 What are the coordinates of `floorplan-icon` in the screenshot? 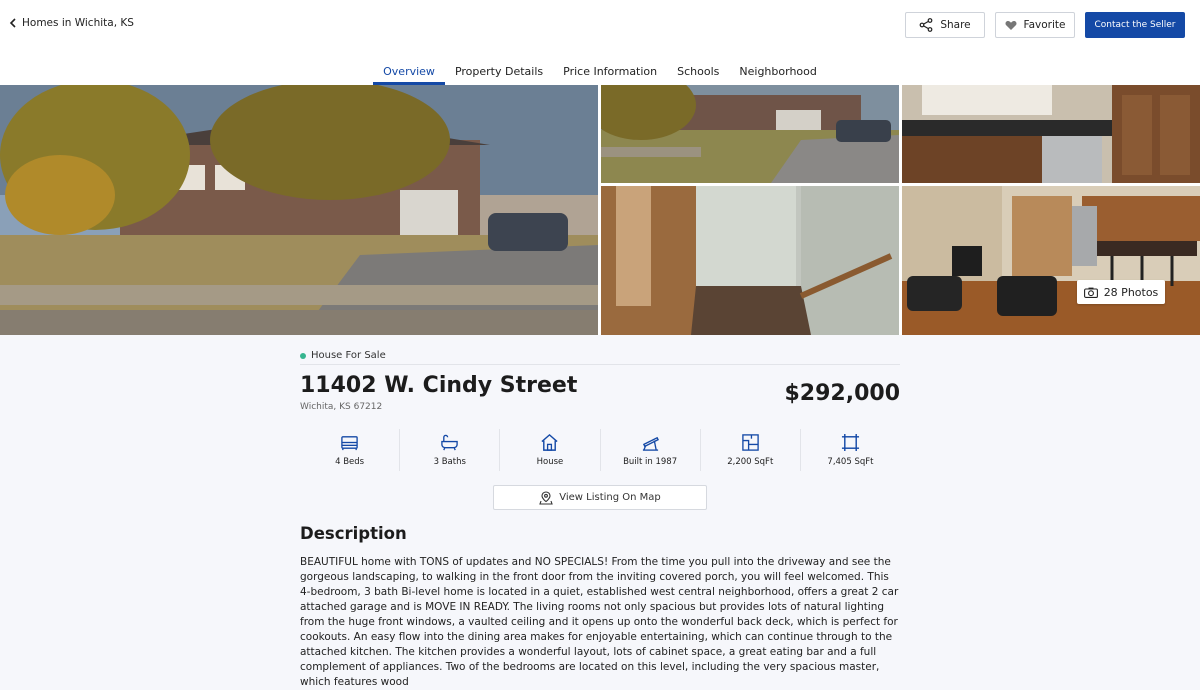 It's located at (750, 442).